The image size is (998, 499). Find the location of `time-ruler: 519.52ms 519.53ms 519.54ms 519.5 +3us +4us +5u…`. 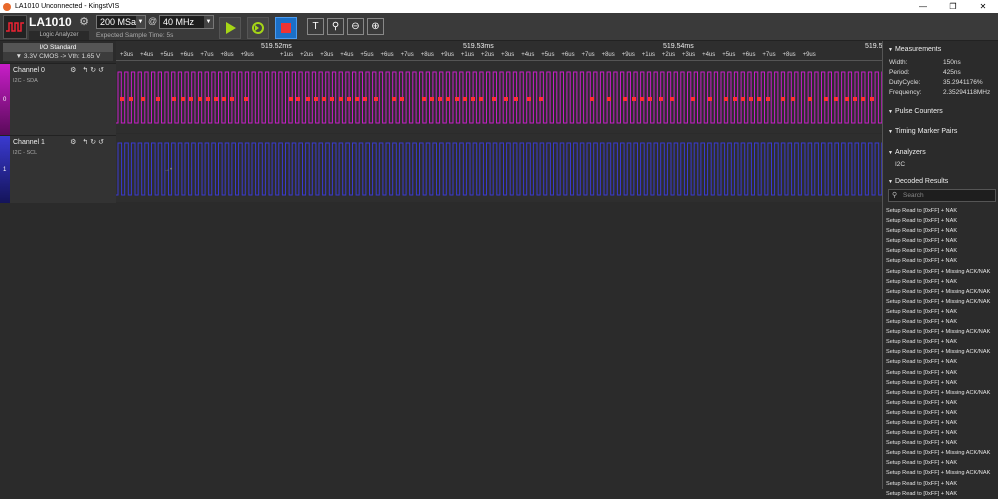

time-ruler: 519.52ms 519.53ms 519.54ms 519.5 +3us +4us +5u… is located at coordinates (499, 51).